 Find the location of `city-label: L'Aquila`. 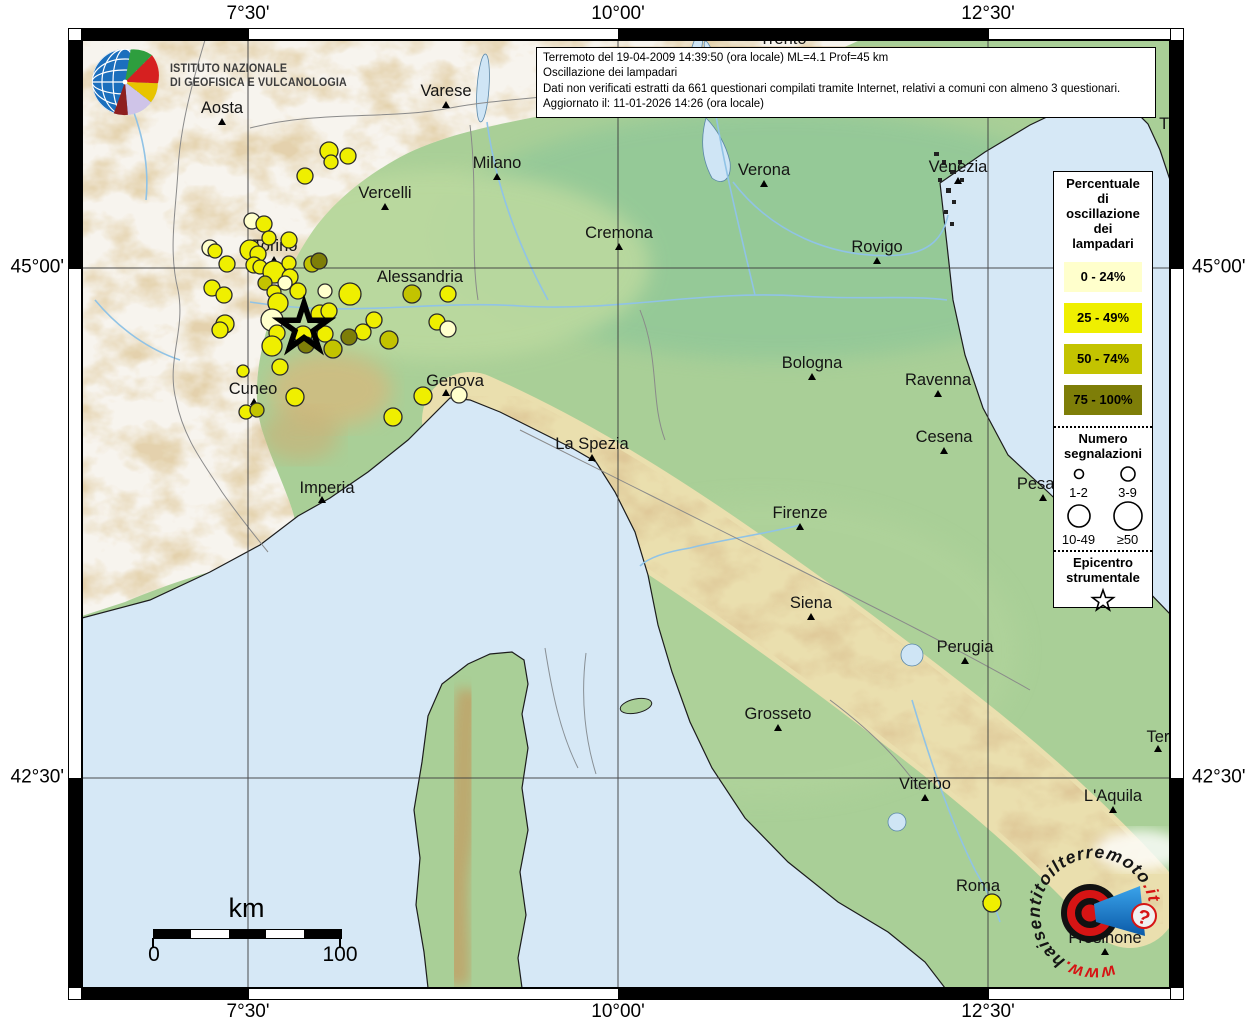

city-label: L'Aquila is located at coordinates (1113, 796).